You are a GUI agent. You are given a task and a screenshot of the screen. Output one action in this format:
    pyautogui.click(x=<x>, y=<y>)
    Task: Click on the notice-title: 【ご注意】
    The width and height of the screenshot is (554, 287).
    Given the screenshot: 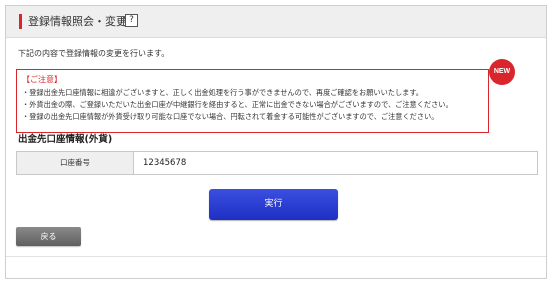 What is the action you would take?
    pyautogui.click(x=42, y=79)
    